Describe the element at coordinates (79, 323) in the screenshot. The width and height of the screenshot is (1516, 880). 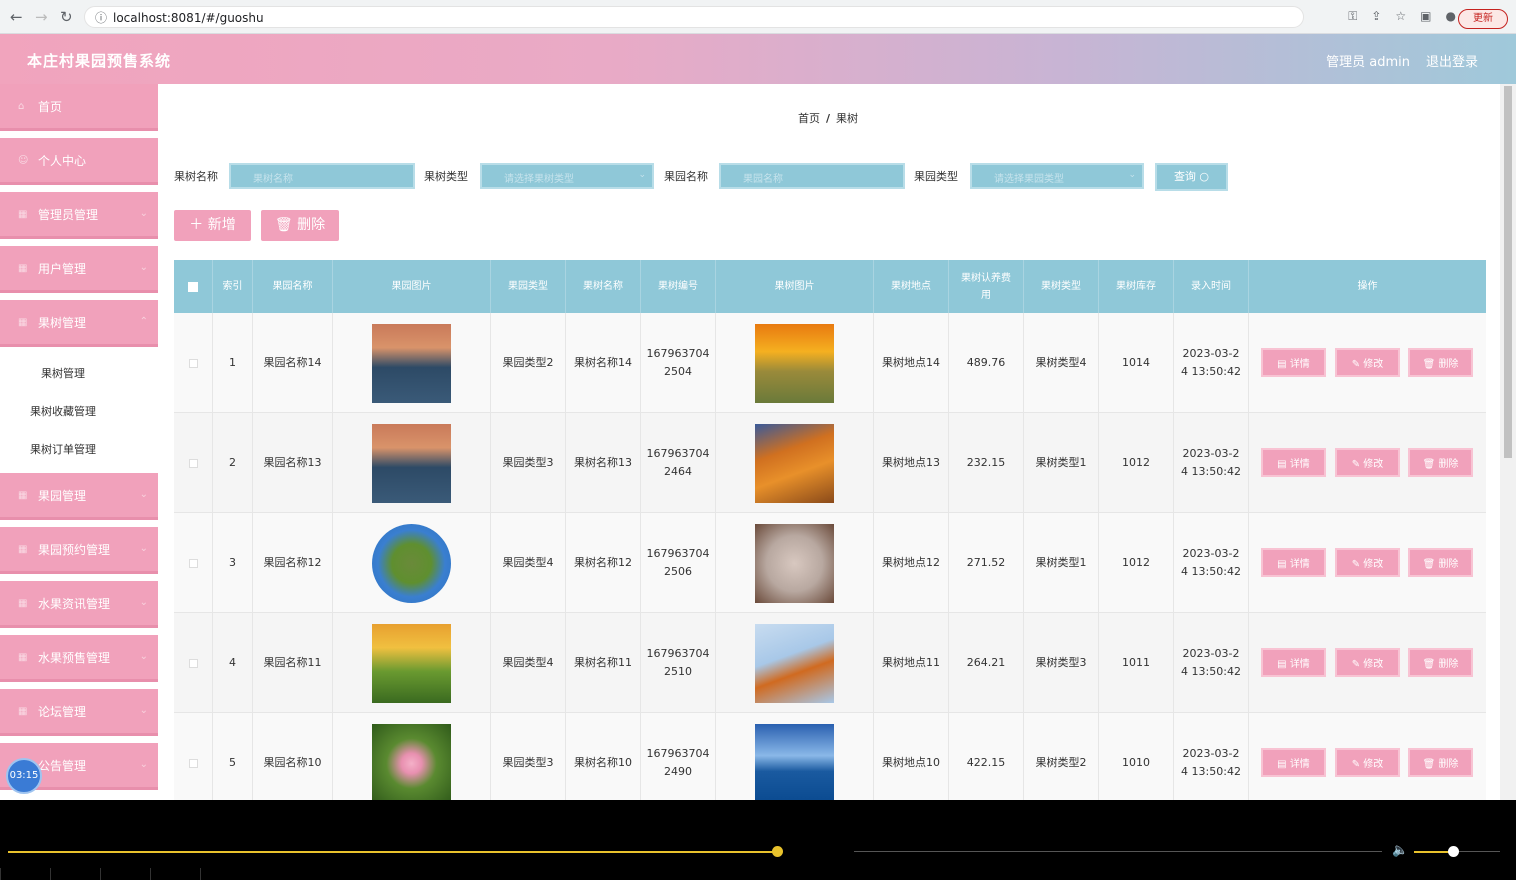
I see `sidebar-item-trees: ▦ 果树管理 ⌃` at that location.